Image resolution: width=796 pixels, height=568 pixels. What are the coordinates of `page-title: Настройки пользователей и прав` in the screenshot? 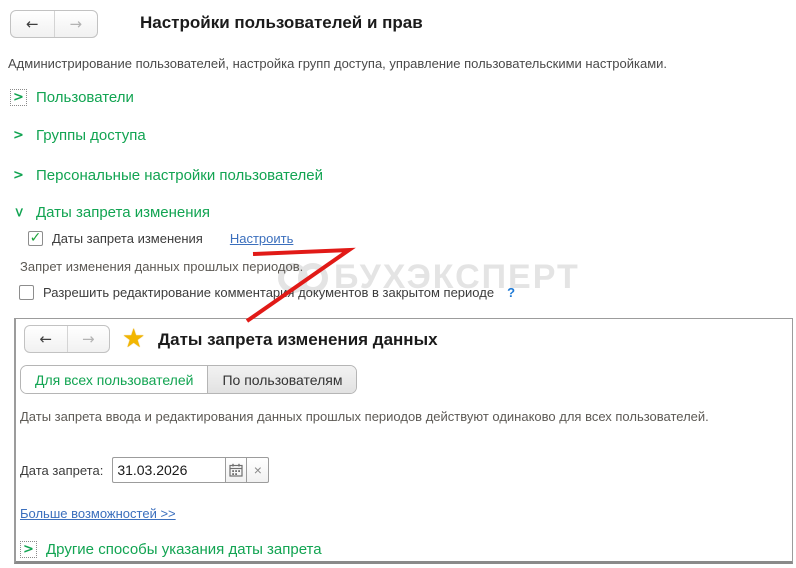 It's located at (281, 22).